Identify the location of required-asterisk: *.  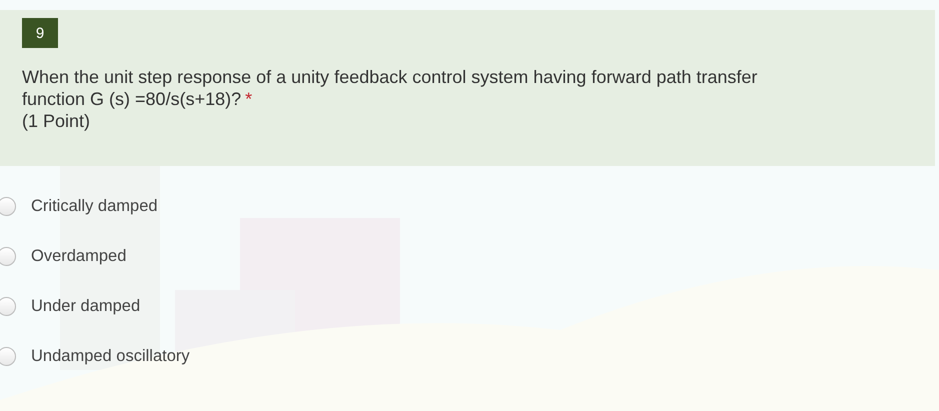
(248, 99).